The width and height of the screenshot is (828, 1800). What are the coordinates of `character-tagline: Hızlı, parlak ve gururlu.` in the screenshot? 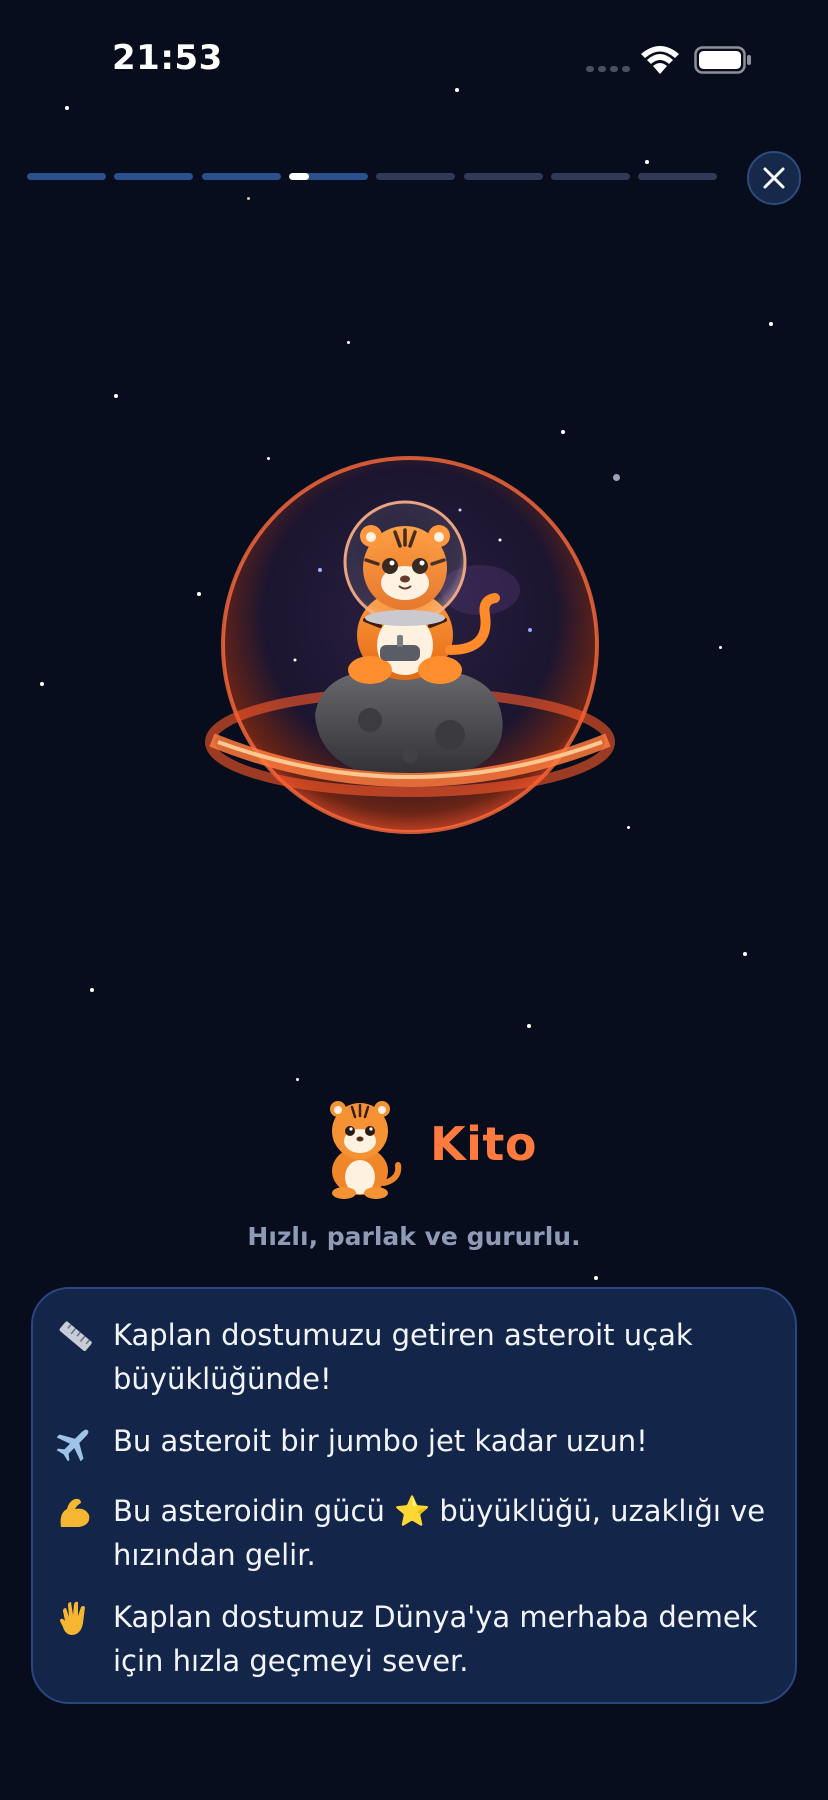 It's located at (414, 1236).